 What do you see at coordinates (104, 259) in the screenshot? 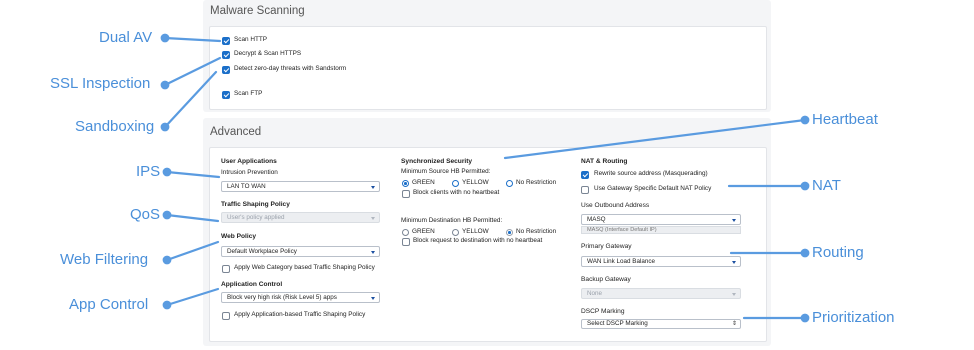
I see `web-filtering-annotation: Web Filtering` at bounding box center [104, 259].